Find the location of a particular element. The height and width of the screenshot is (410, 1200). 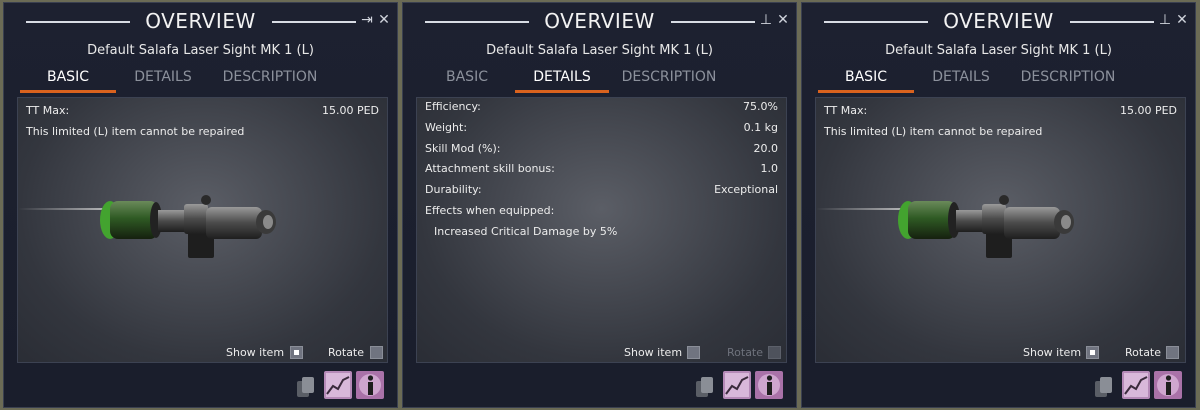

effect-item: Increased Critical Damage by 5% is located at coordinates (526, 231).